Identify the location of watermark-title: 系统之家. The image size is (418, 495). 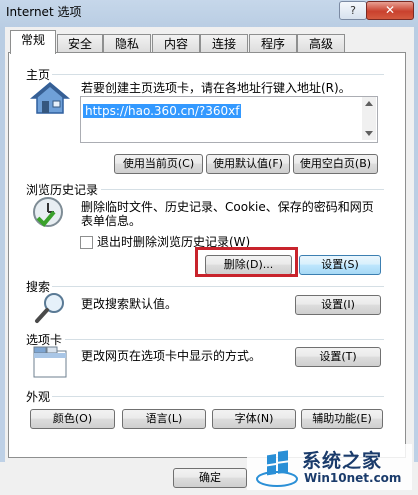
(342, 461).